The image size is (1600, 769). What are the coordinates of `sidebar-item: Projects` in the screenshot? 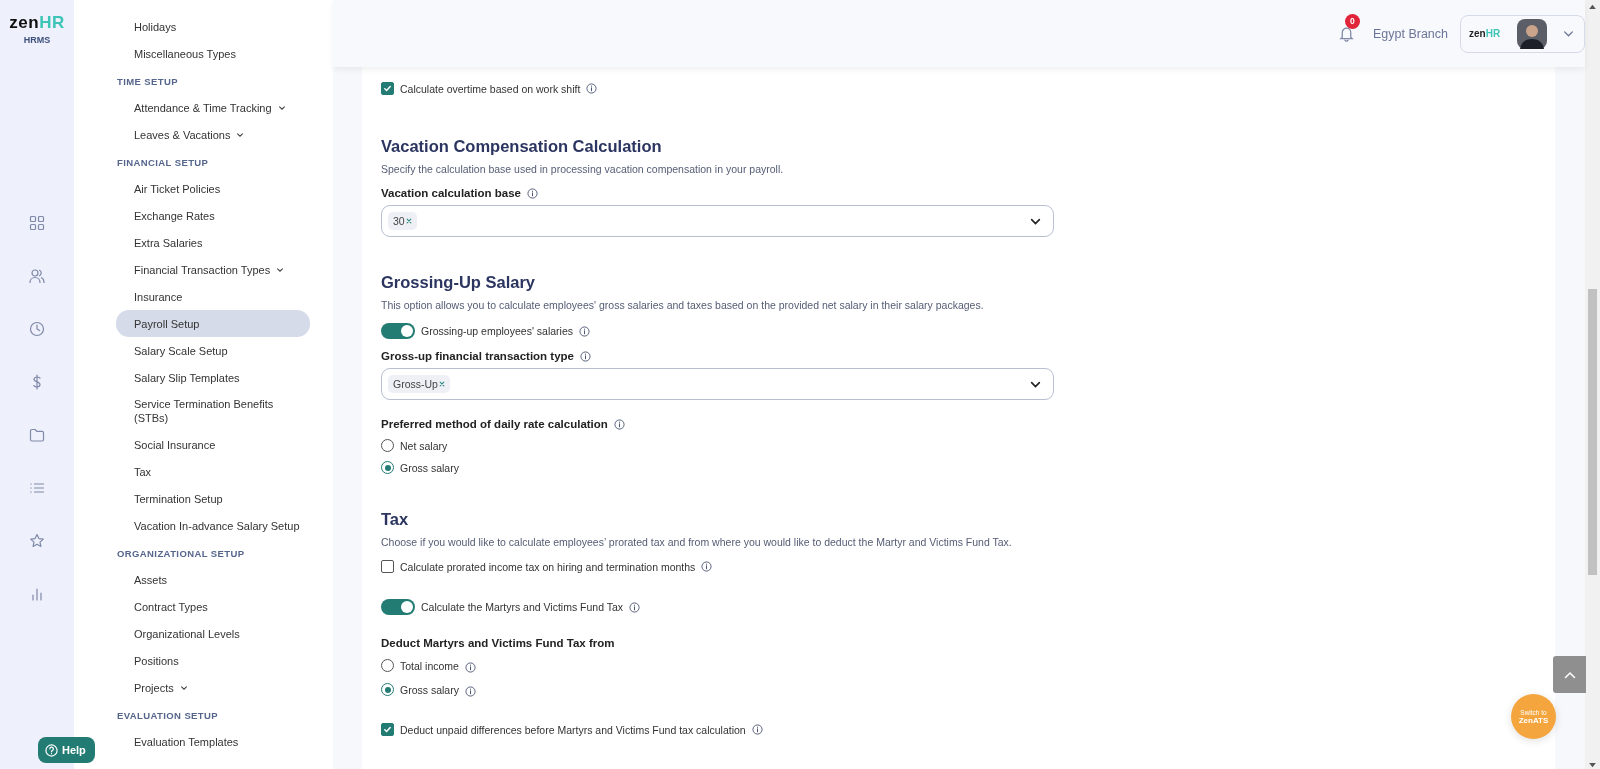 It's located at (213, 687).